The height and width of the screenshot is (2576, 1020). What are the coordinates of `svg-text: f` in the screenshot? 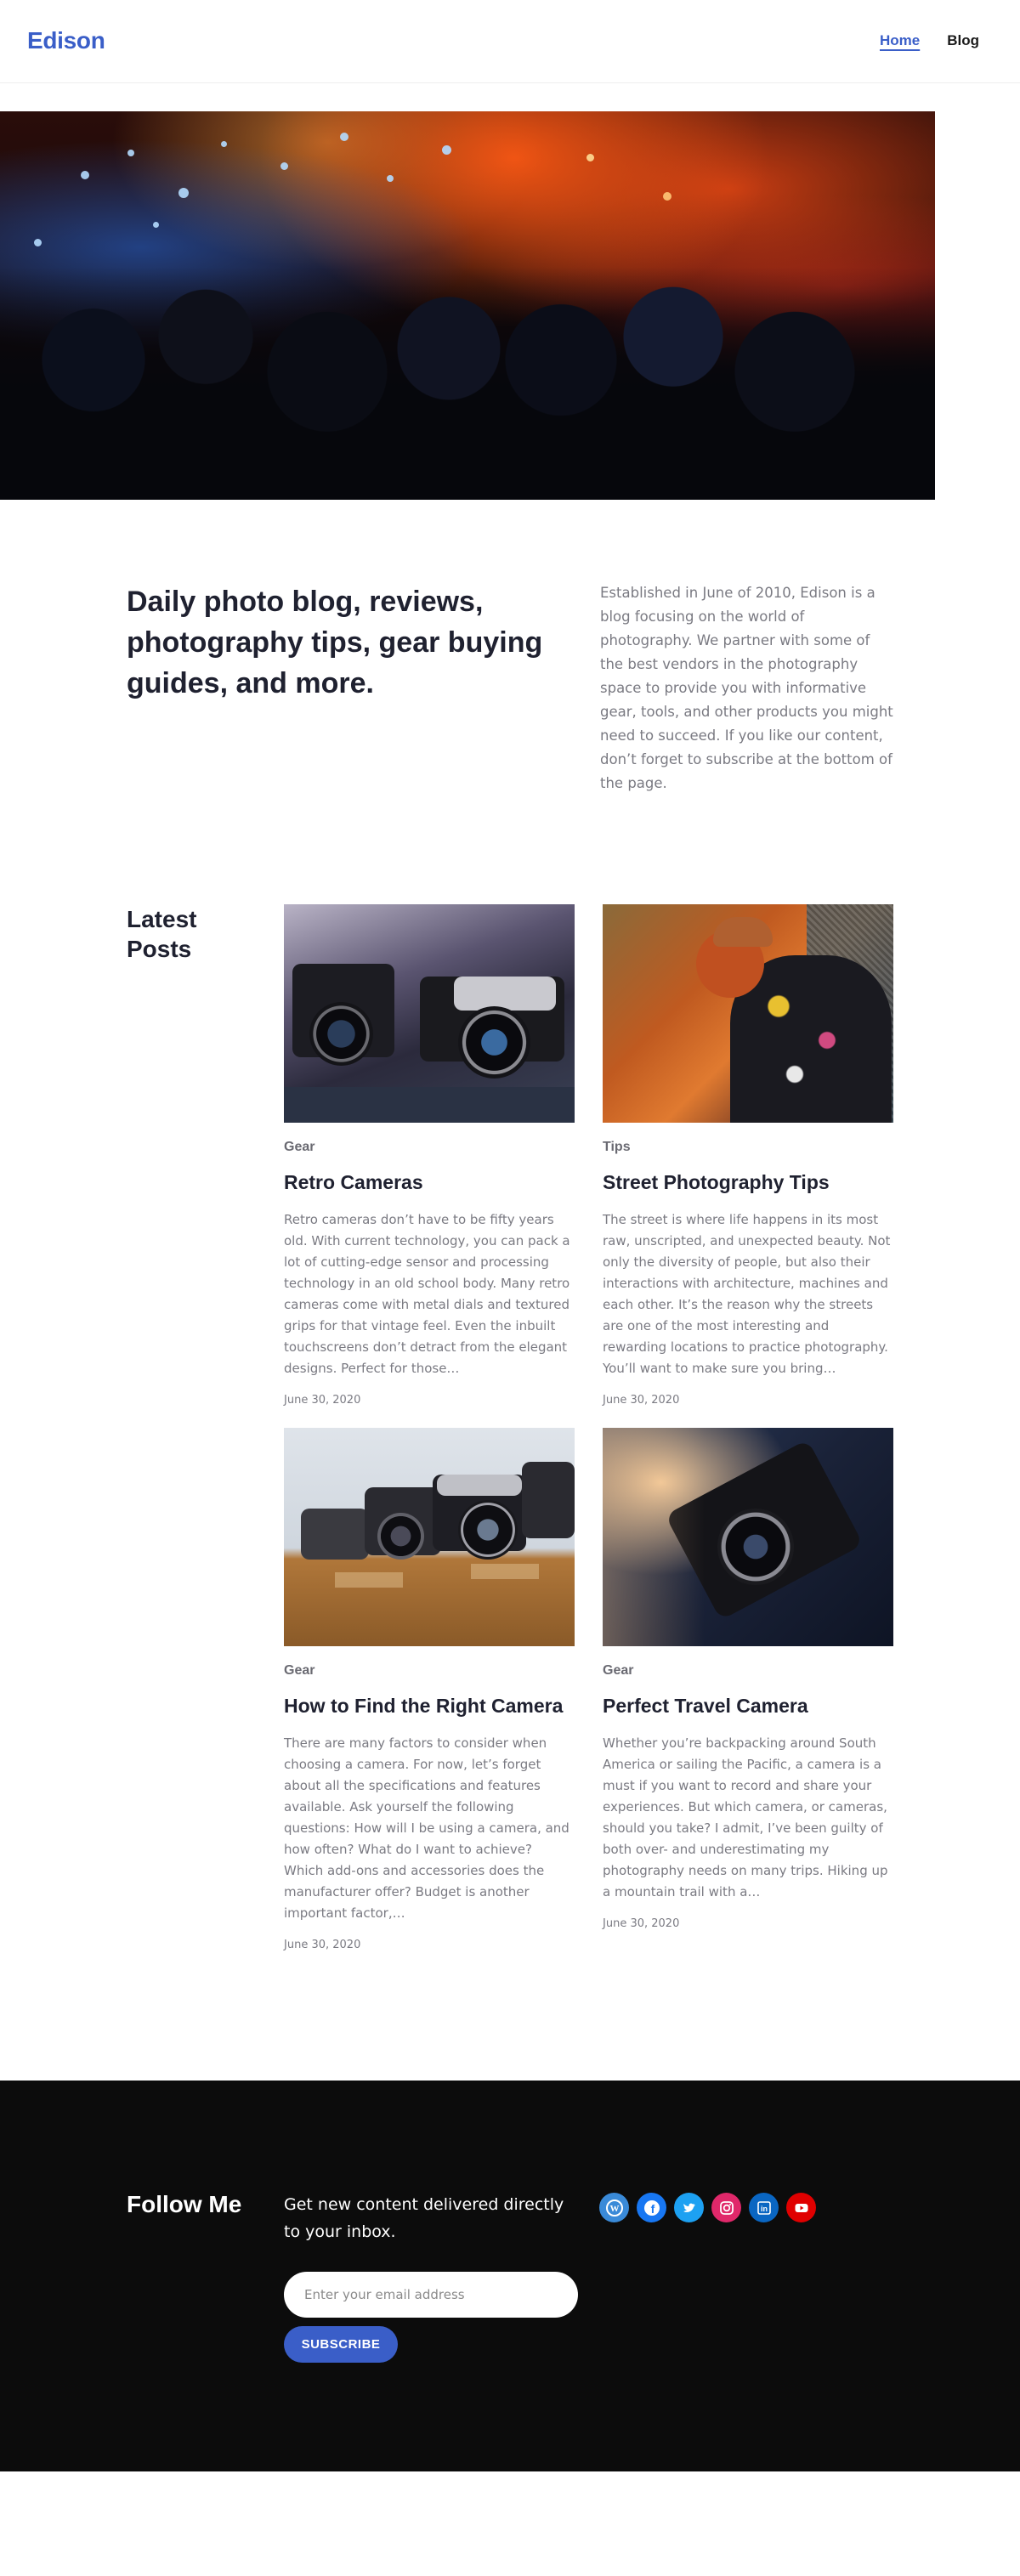 It's located at (652, 2209).